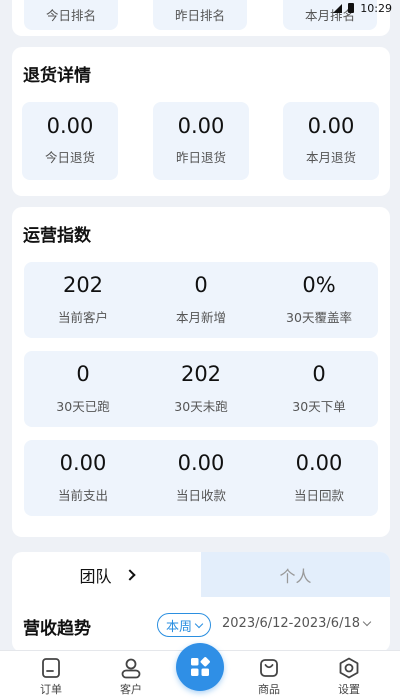 Image resolution: width=400 pixels, height=700 pixels. I want to click on operations-title: 运营指数, so click(57, 236).